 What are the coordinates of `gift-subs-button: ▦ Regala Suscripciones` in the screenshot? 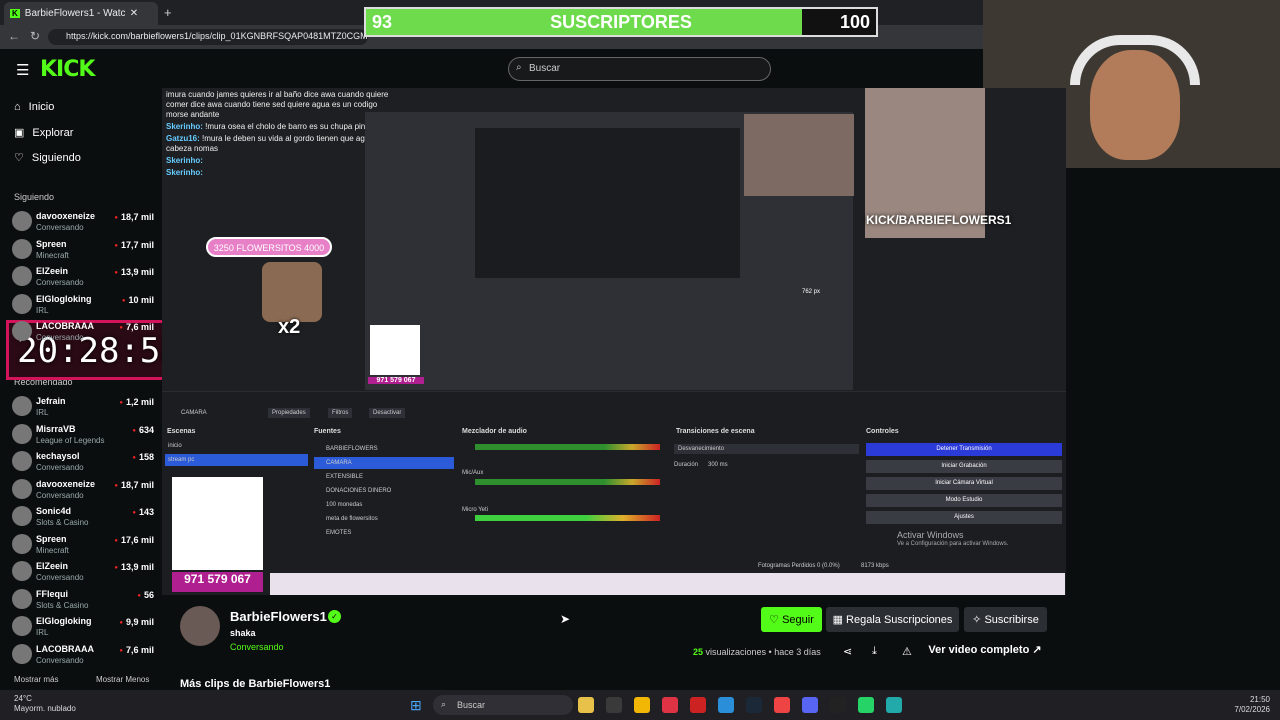 It's located at (892, 619).